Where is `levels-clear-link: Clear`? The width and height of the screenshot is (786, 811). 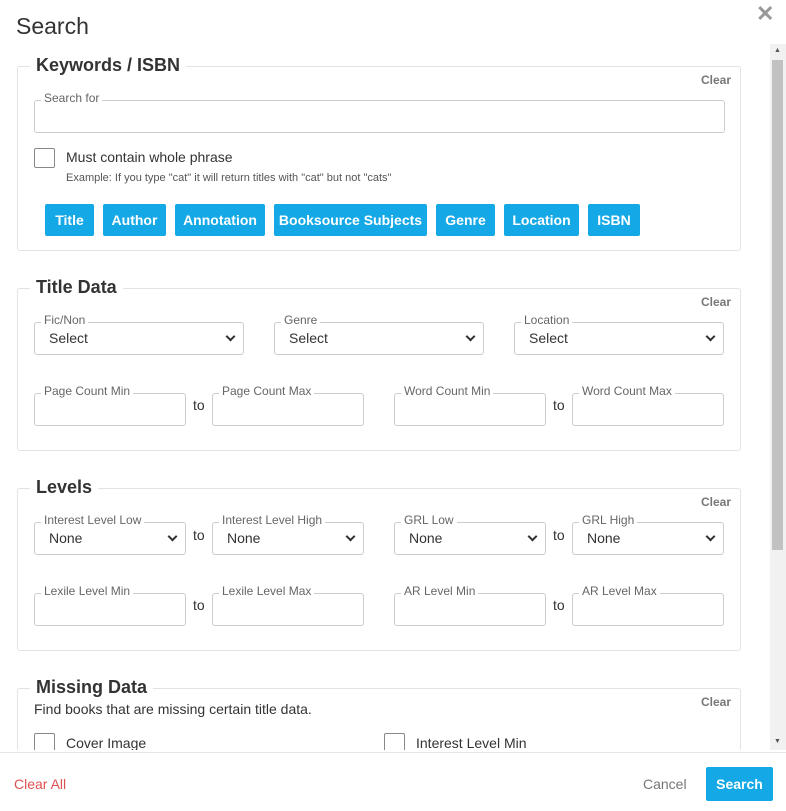 levels-clear-link: Clear is located at coordinates (716, 502).